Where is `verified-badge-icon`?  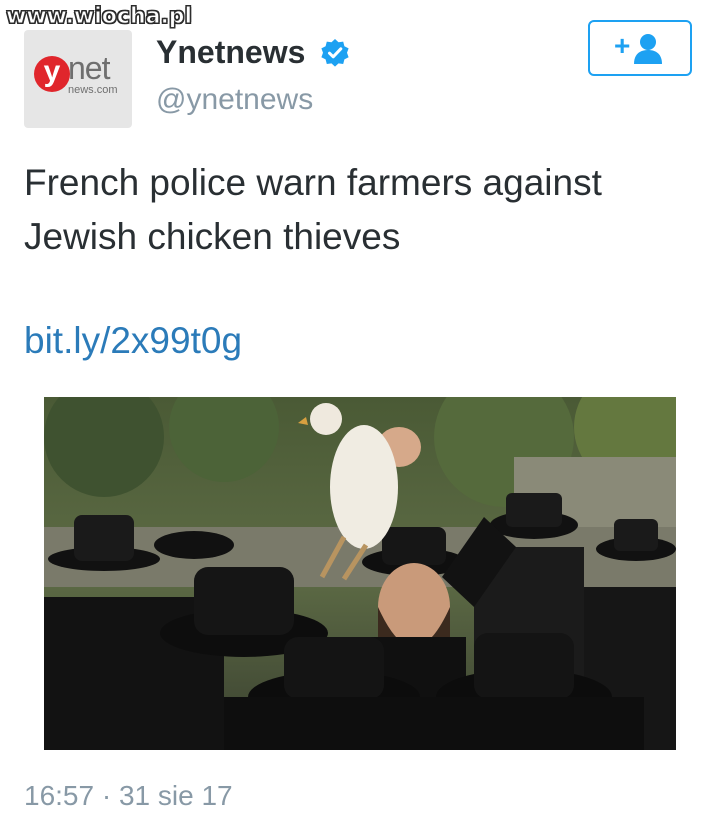 verified-badge-icon is located at coordinates (335, 53).